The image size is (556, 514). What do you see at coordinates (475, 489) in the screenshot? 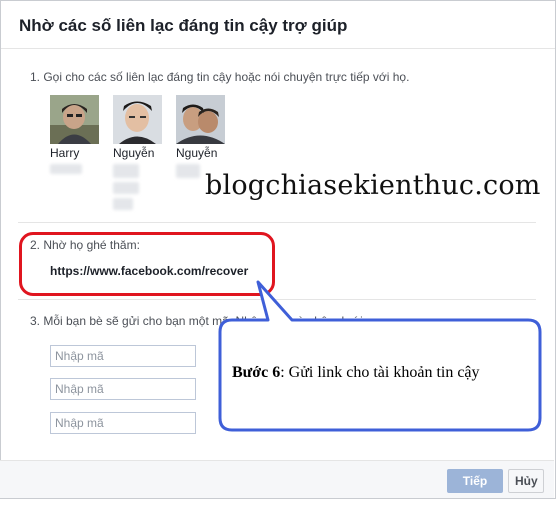
I see `continue-button: Tiếp tục` at bounding box center [475, 489].